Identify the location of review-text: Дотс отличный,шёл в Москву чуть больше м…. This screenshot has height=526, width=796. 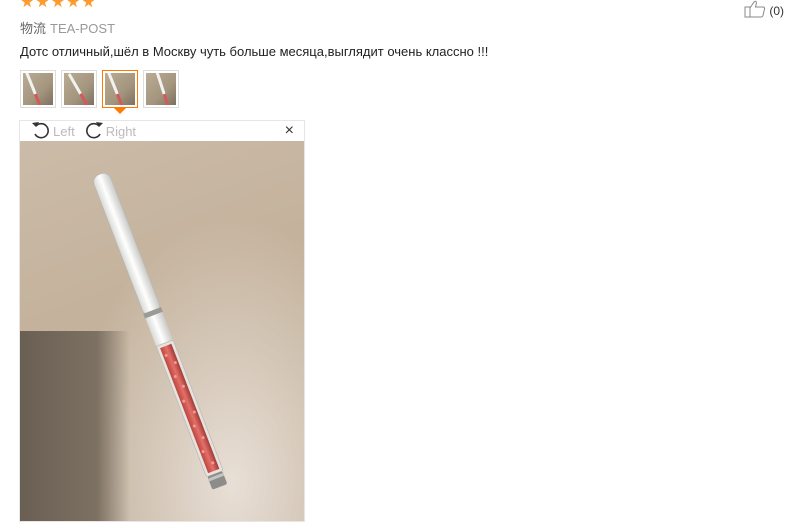
(254, 51).